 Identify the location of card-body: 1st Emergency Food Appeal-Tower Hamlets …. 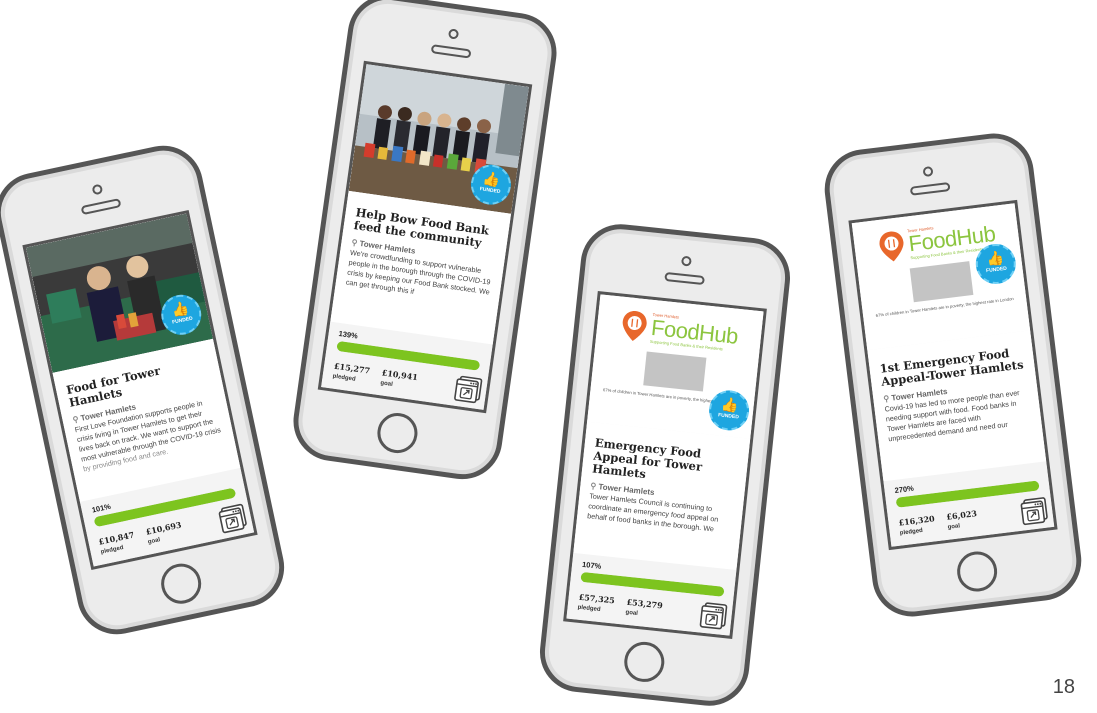
(957, 406).